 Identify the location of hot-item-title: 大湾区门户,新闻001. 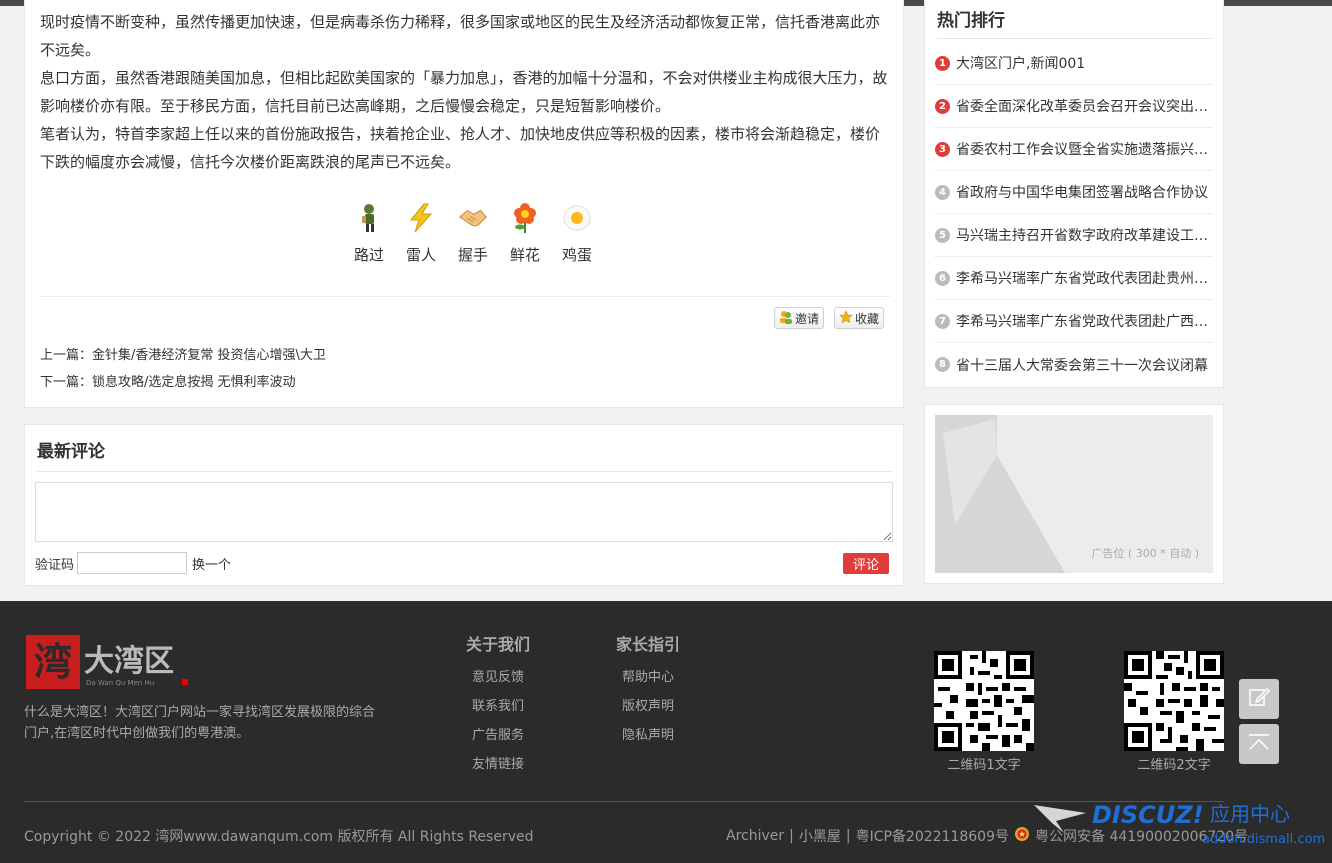
(1021, 64).